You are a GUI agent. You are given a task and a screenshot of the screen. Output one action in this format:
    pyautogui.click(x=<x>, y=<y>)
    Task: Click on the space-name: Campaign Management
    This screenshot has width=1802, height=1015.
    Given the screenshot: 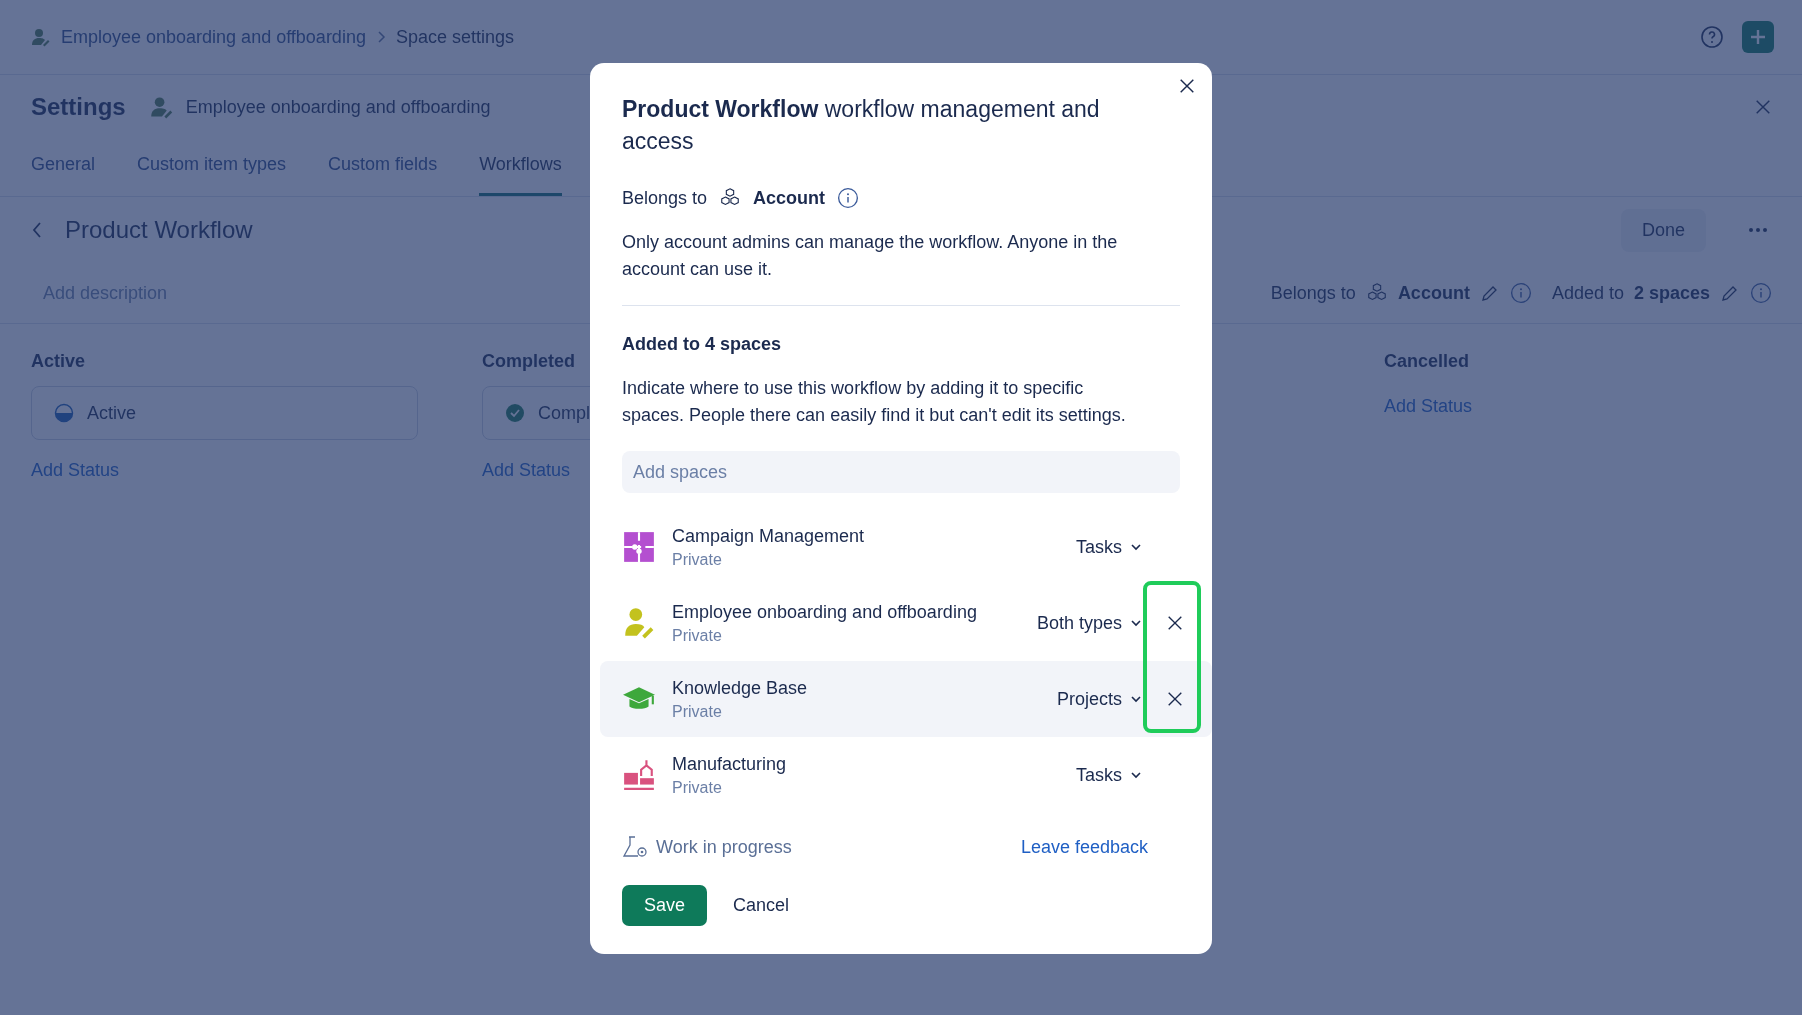 What is the action you would take?
    pyautogui.click(x=769, y=536)
    